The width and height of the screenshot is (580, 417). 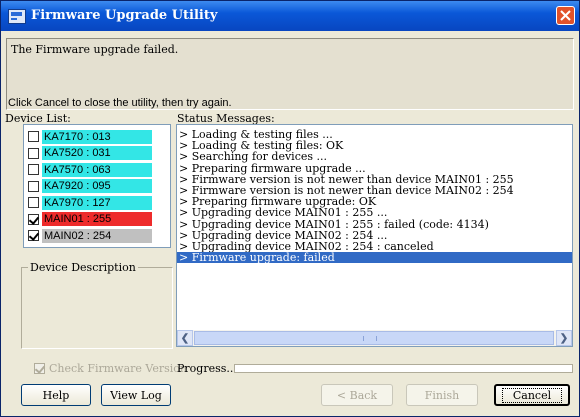 What do you see at coordinates (357, 395) in the screenshot?
I see `back-button: < Back` at bounding box center [357, 395].